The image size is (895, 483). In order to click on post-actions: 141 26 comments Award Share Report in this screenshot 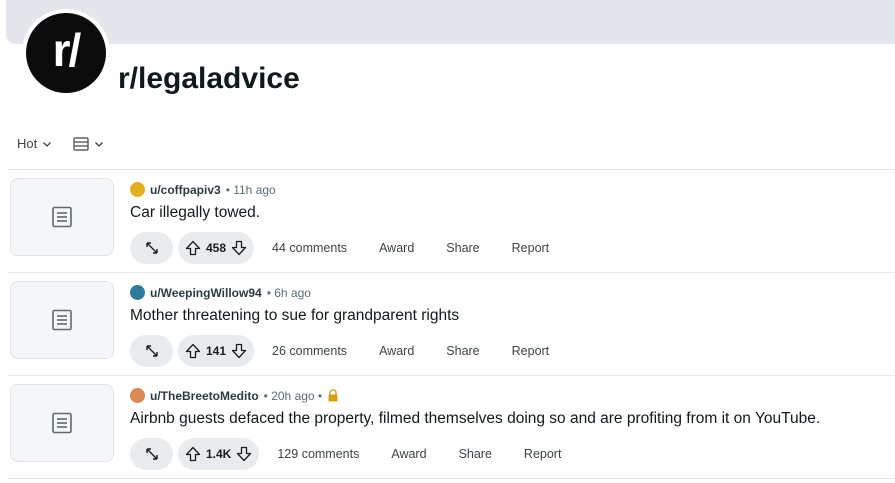, I will do `click(339, 351)`.